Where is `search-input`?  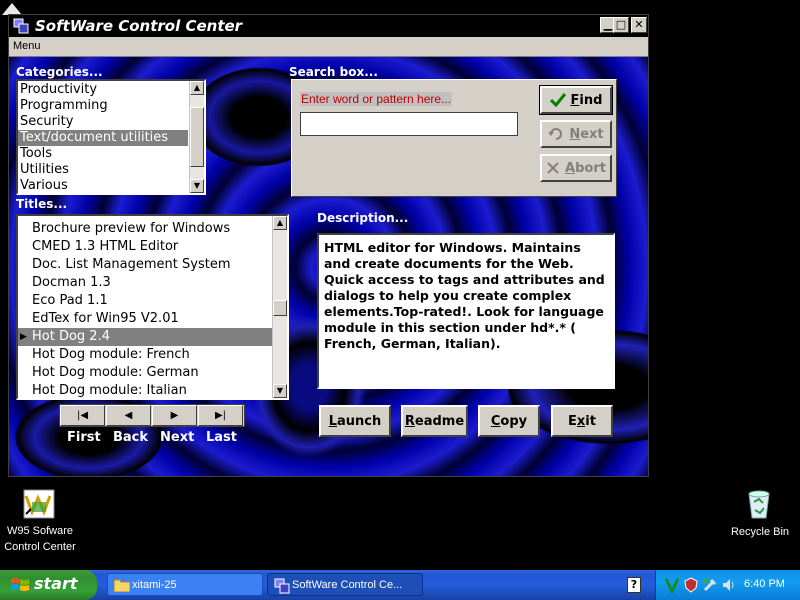 search-input is located at coordinates (409, 124).